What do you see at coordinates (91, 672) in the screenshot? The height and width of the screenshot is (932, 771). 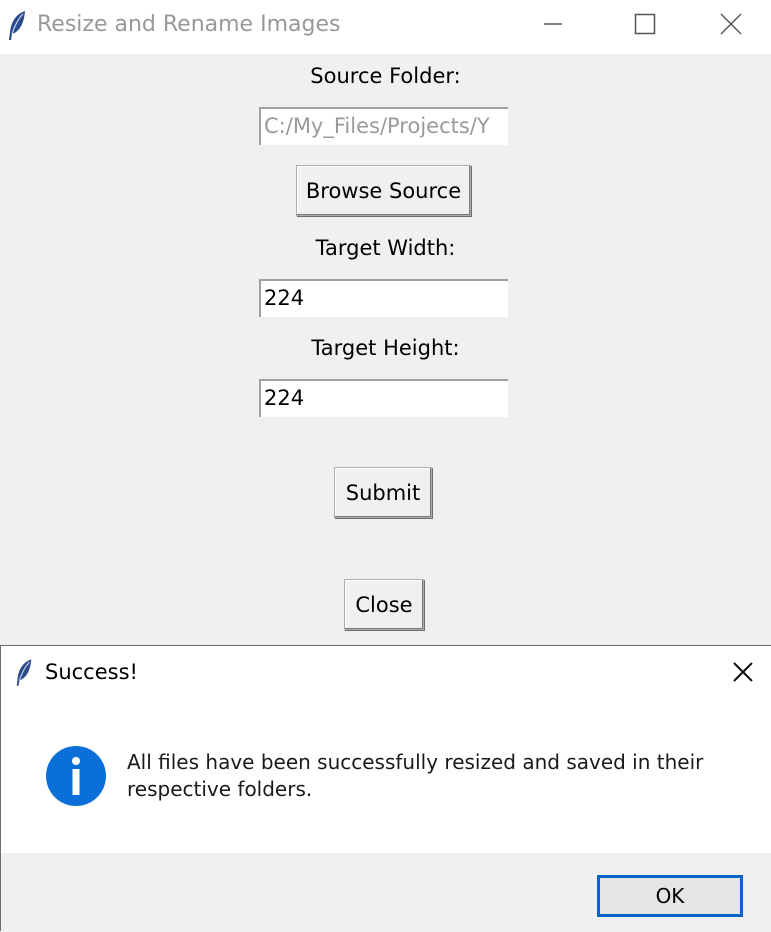 I see `dialog-title: Success!` at bounding box center [91, 672].